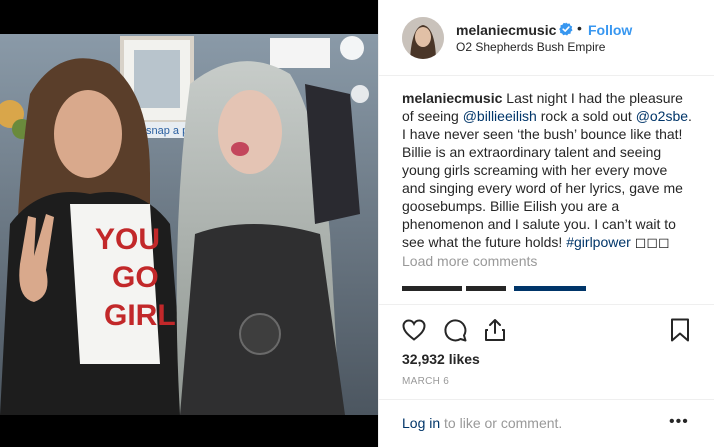  What do you see at coordinates (500, 116) in the screenshot?
I see `caption-mention-billieeilish: @billieeilish` at bounding box center [500, 116].